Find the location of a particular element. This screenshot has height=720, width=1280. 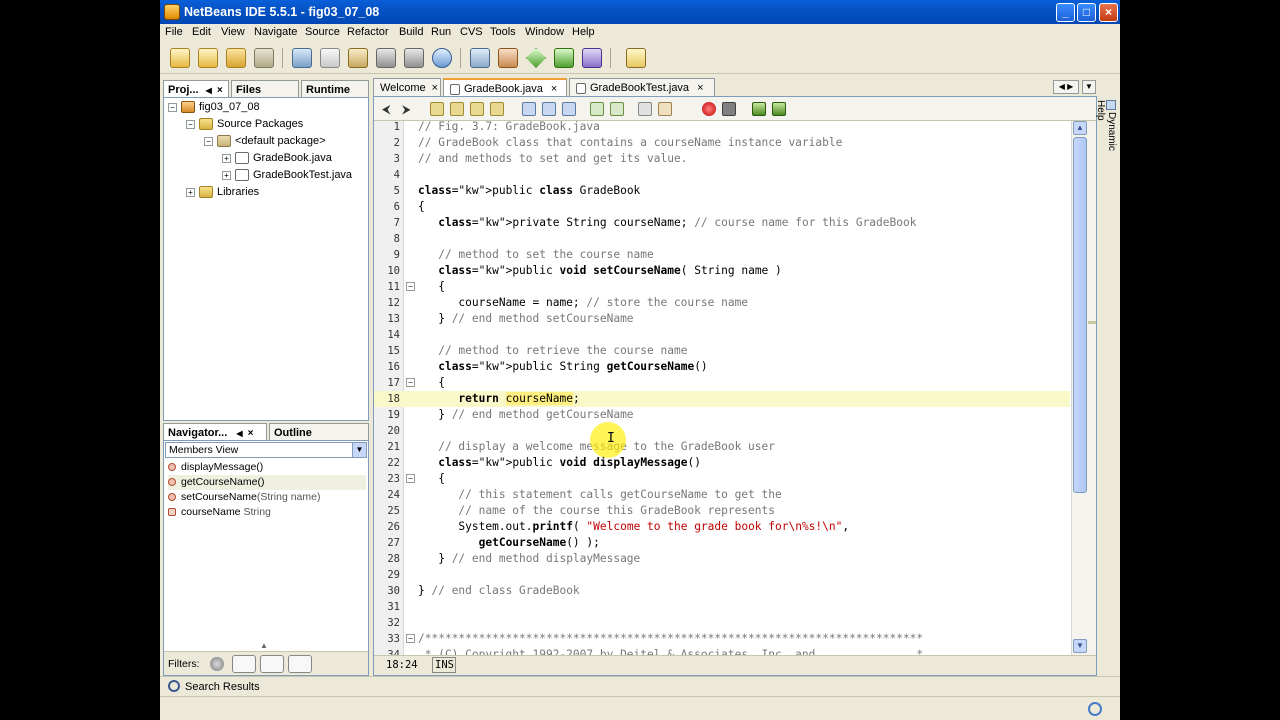

collapse-icon: − is located at coordinates (172, 107).